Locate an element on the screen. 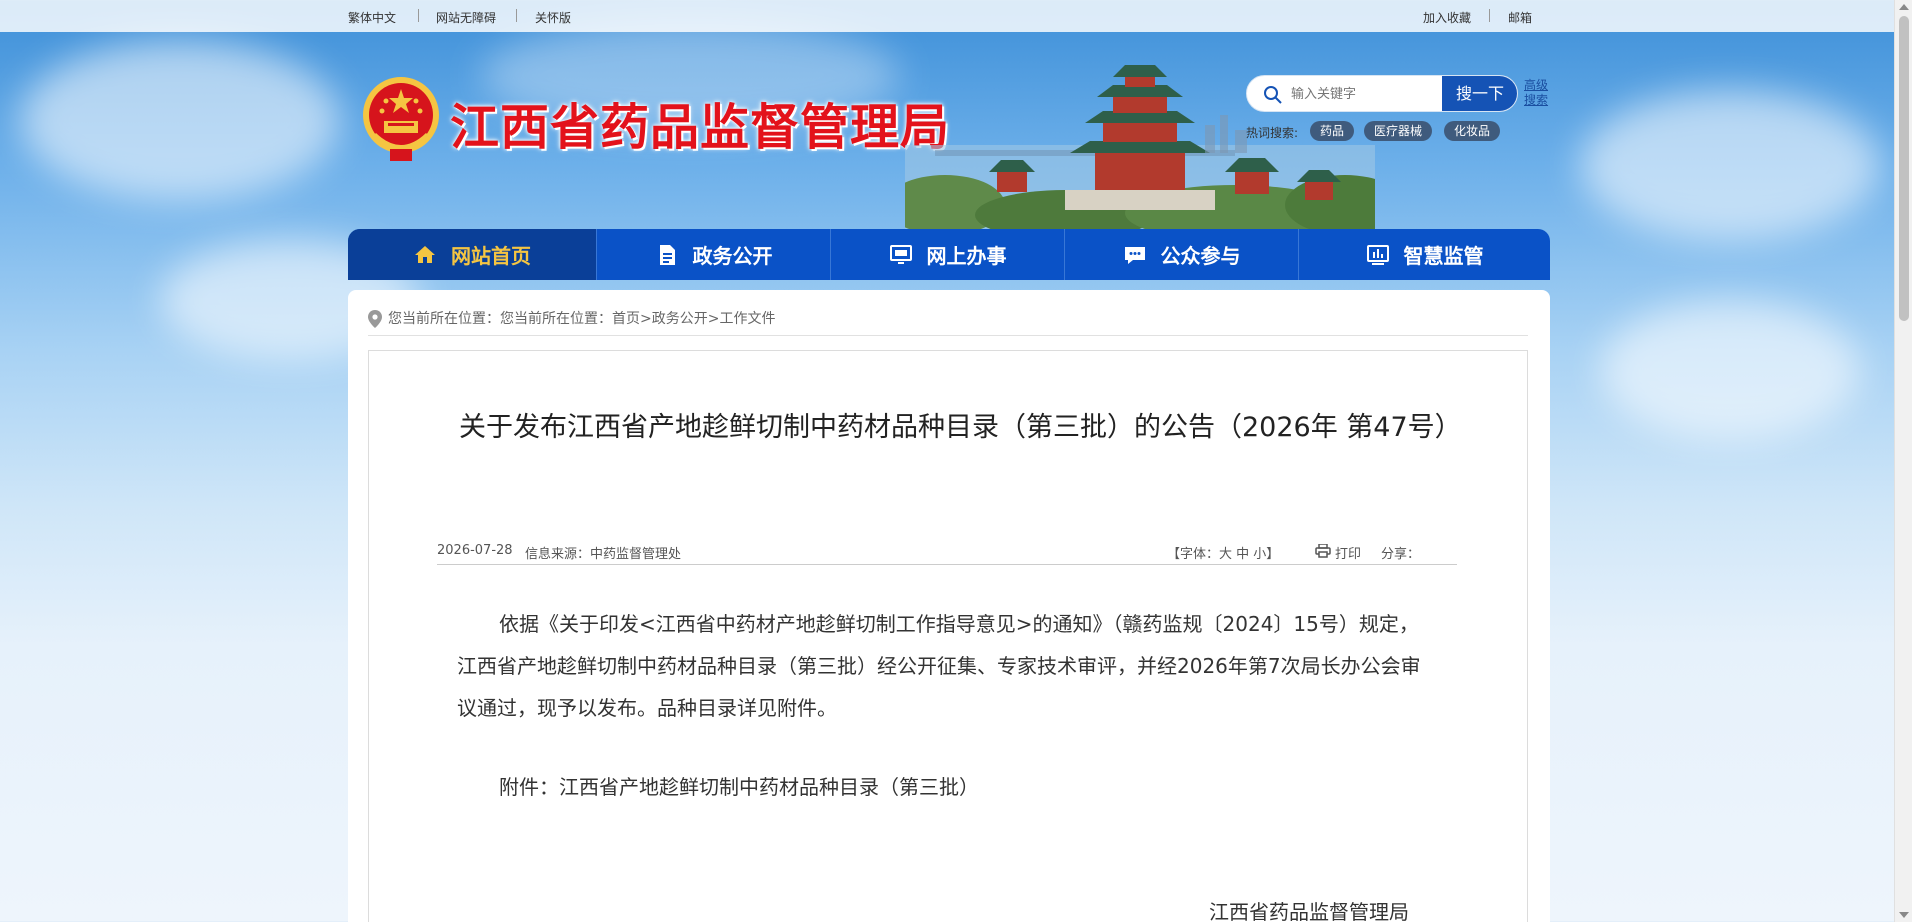 This screenshot has height=922, width=1912. scroll-down-arrow-icon is located at coordinates (1904, 915).